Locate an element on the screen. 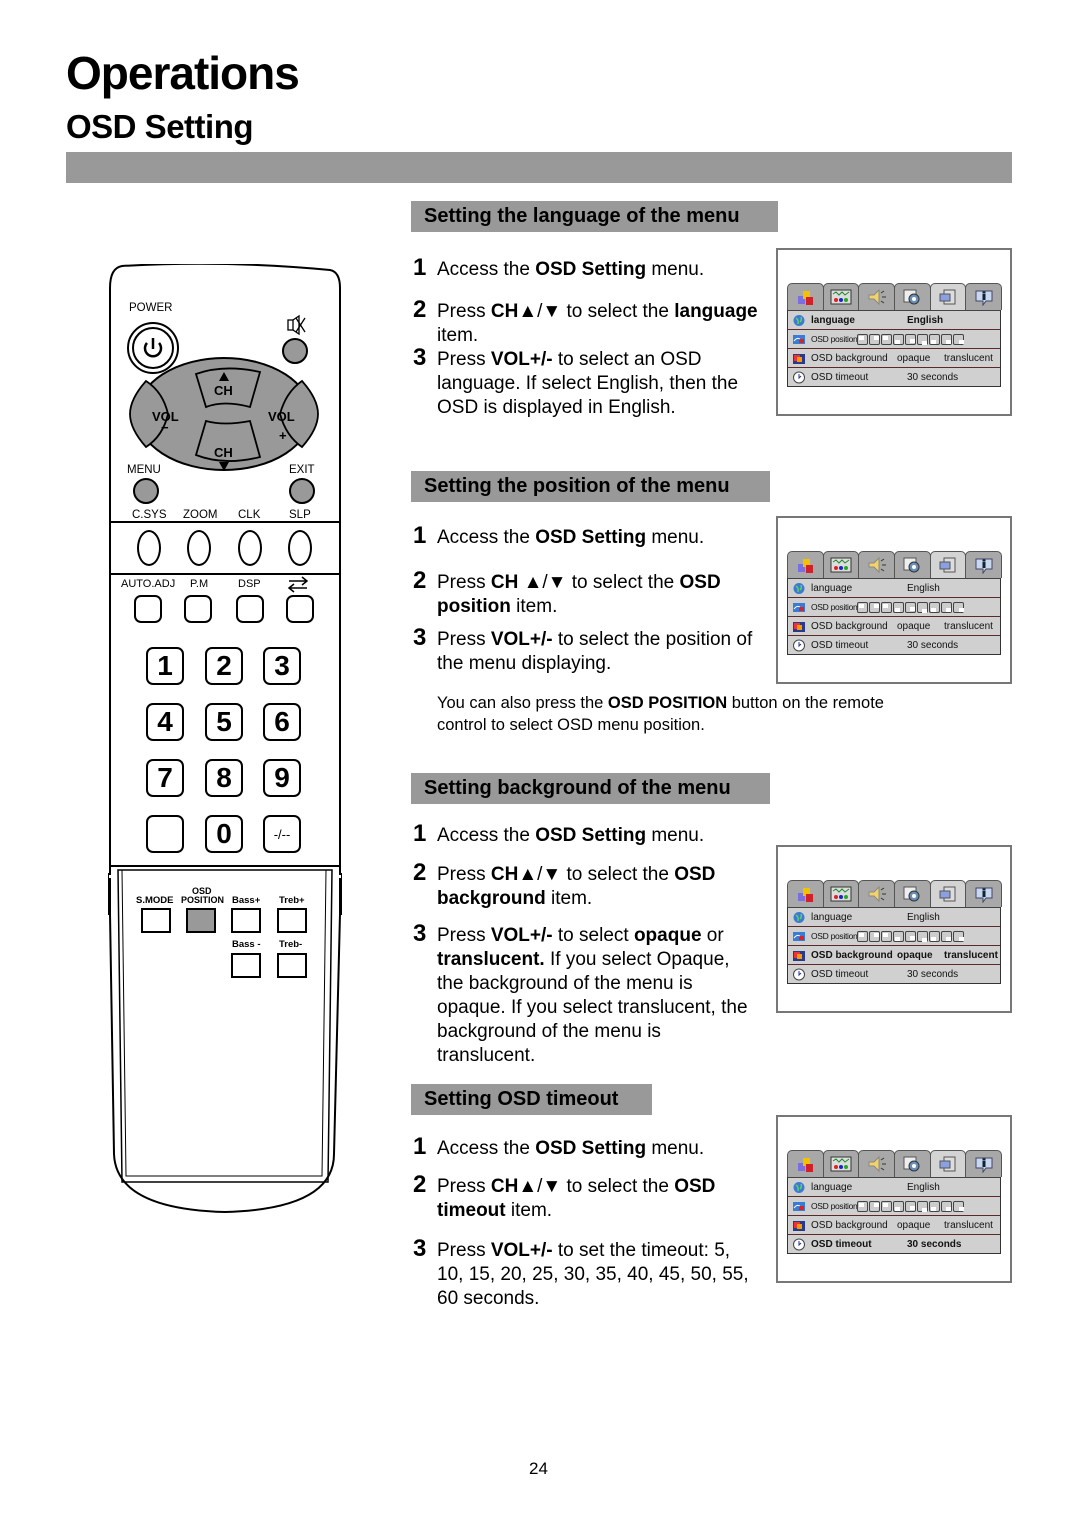  digit-3-button: 3 is located at coordinates (282, 666).